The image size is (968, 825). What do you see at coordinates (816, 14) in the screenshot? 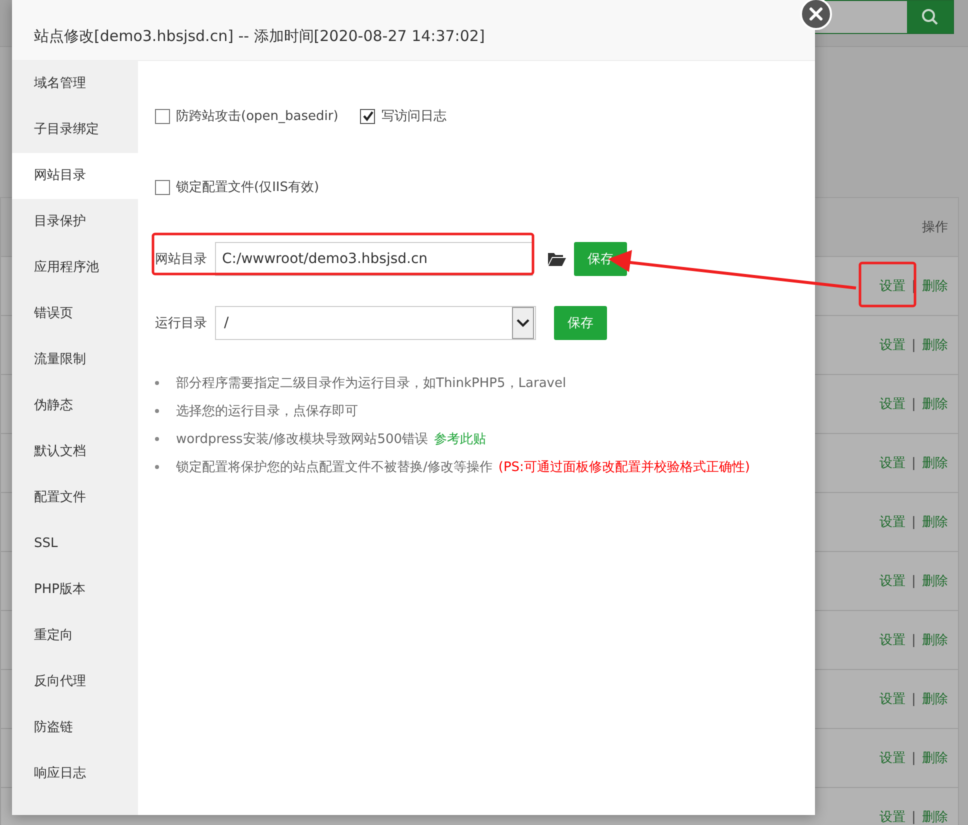
I see `close-icon` at bounding box center [816, 14].